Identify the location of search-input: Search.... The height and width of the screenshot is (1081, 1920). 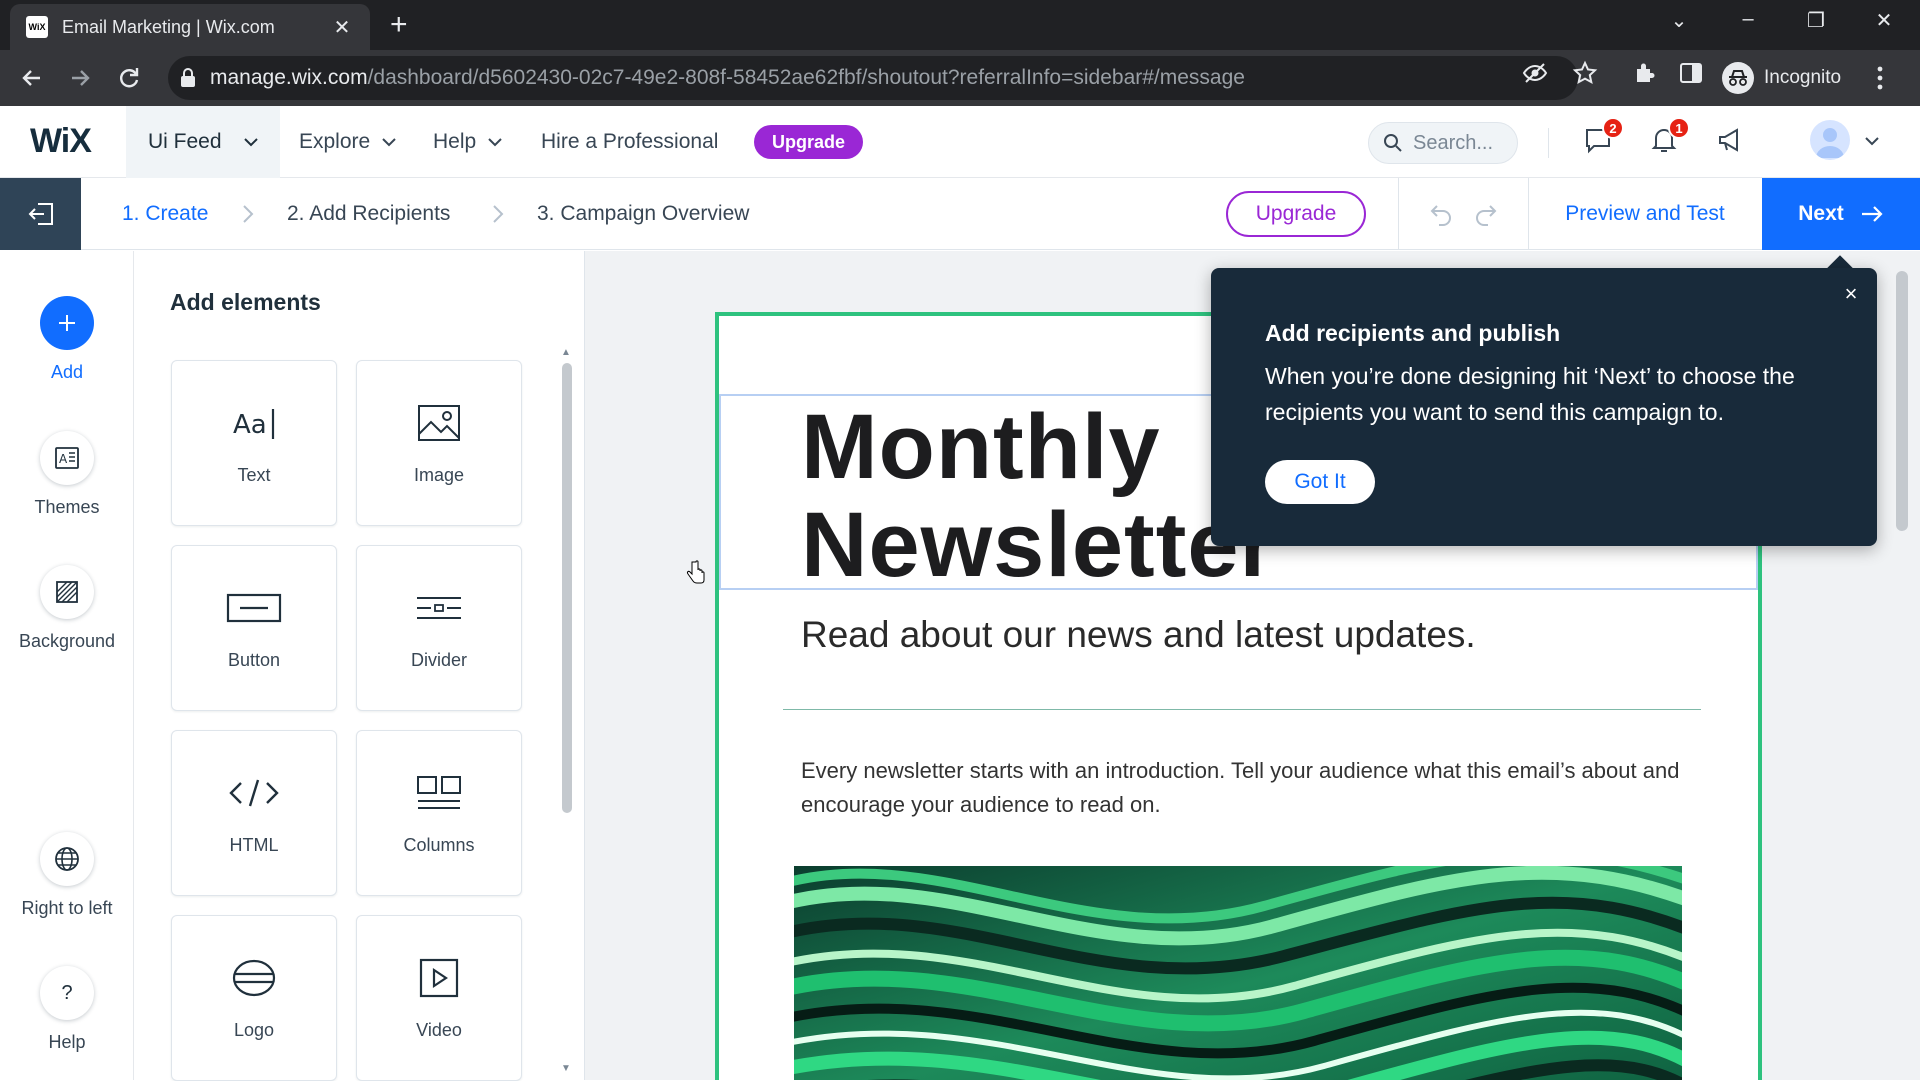
(1443, 143).